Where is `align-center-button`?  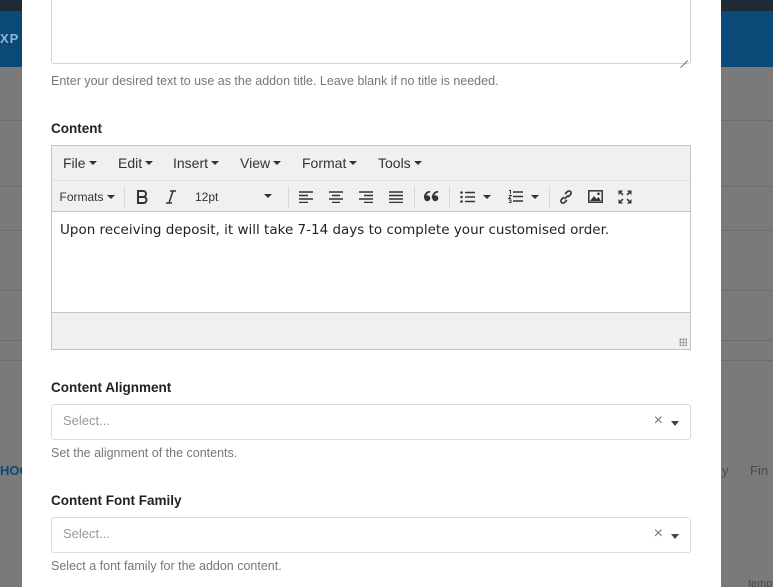
align-center-button is located at coordinates (336, 196).